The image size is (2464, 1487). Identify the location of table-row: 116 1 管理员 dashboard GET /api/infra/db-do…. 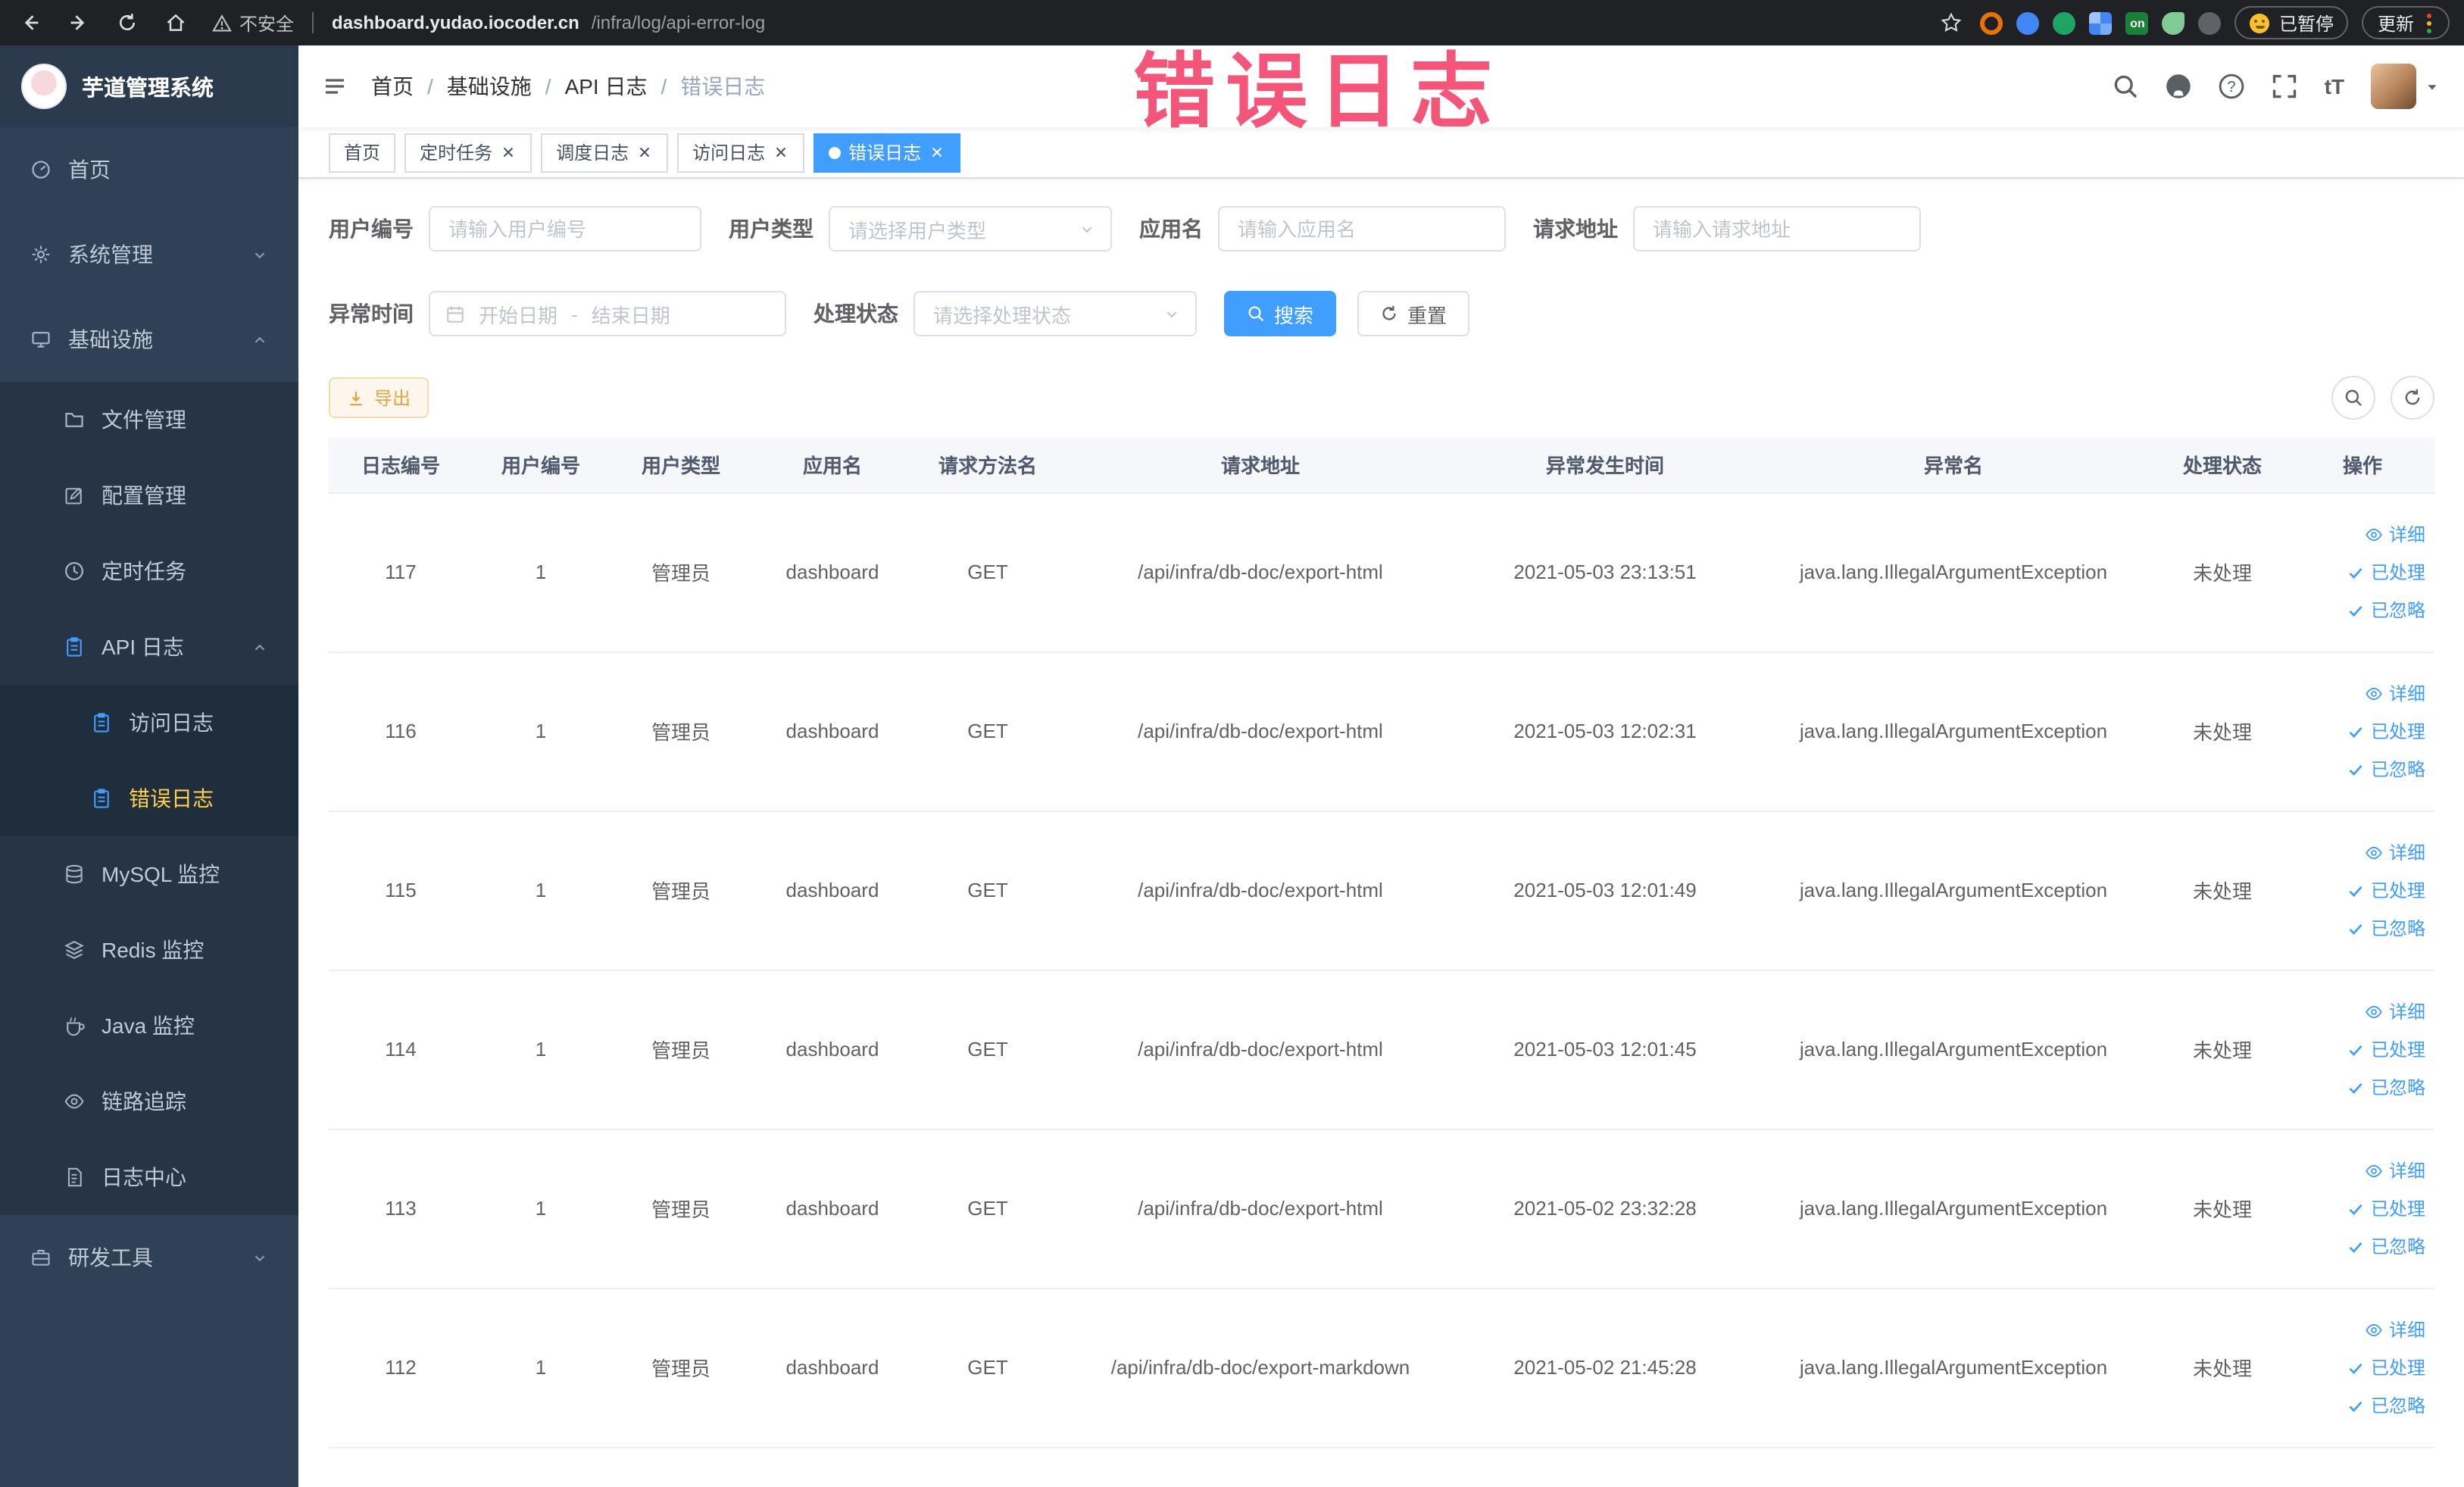
(1381, 731).